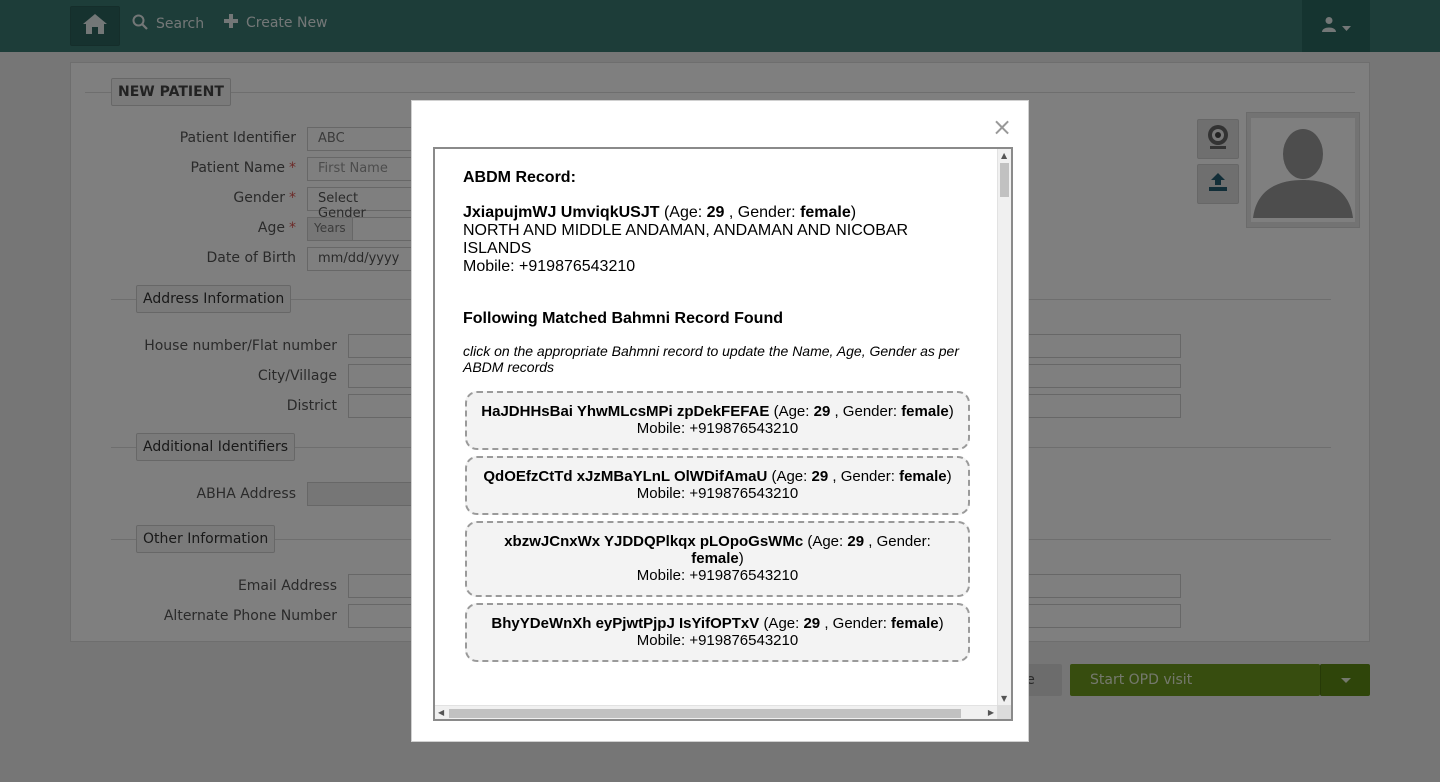 This screenshot has height=782, width=1440. I want to click on horizontal-scroll-thumb, so click(705, 713).